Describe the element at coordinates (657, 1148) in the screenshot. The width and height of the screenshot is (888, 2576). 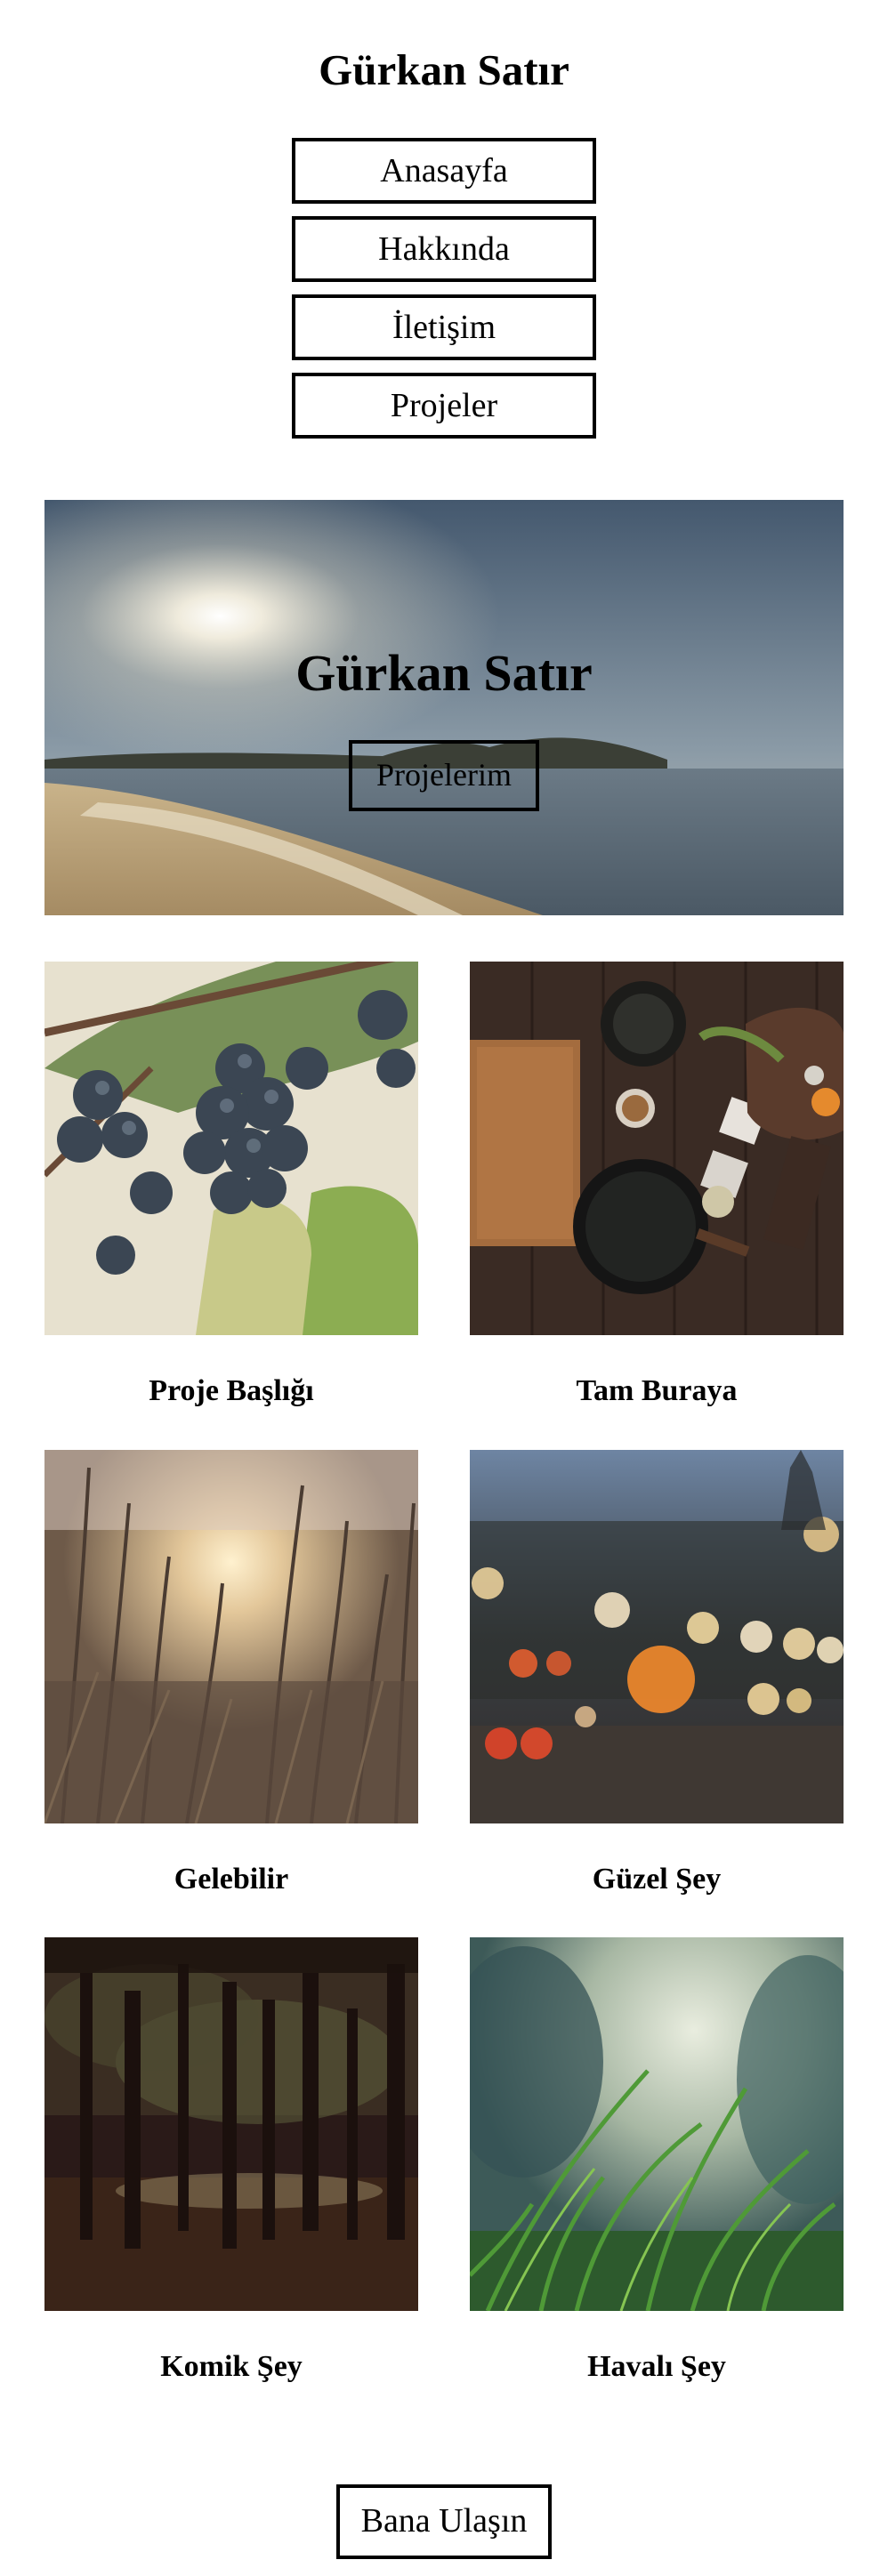
I see `kitchen-table-photo` at that location.